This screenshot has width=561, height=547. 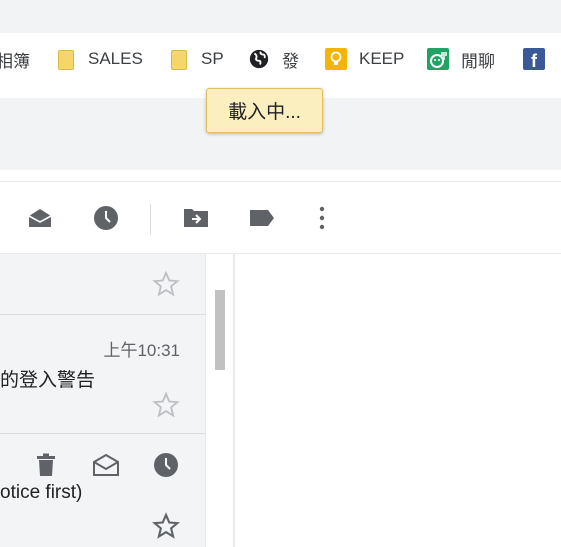 I want to click on bookmark-label: 發, so click(x=290, y=61).